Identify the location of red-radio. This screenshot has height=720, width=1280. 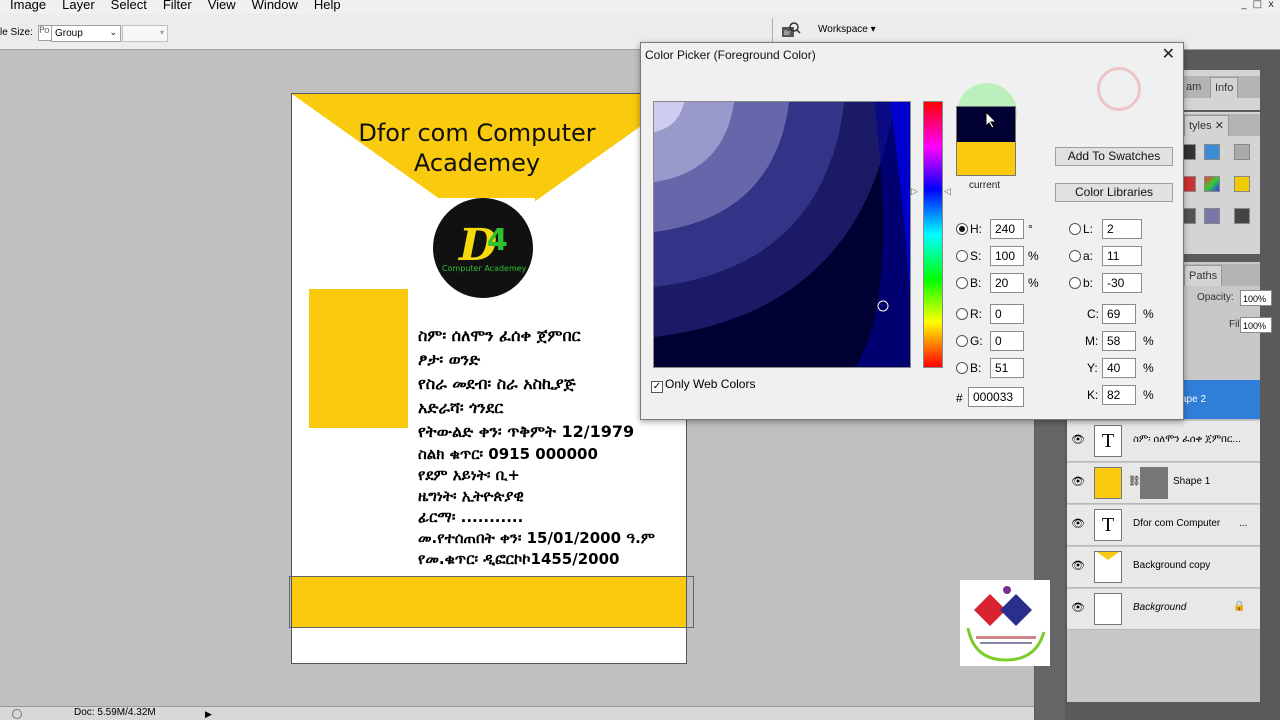
(962, 314).